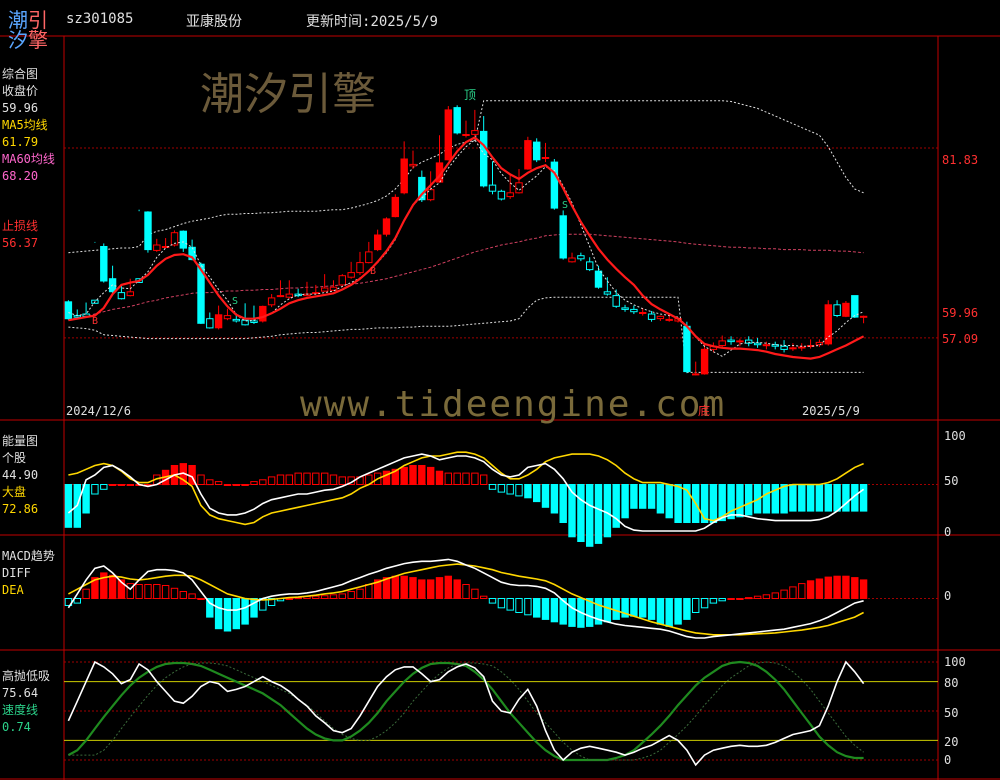 Image resolution: width=1000 pixels, height=780 pixels. What do you see at coordinates (20, 108) in the screenshot?
I see `close-value: 59.96` at bounding box center [20, 108].